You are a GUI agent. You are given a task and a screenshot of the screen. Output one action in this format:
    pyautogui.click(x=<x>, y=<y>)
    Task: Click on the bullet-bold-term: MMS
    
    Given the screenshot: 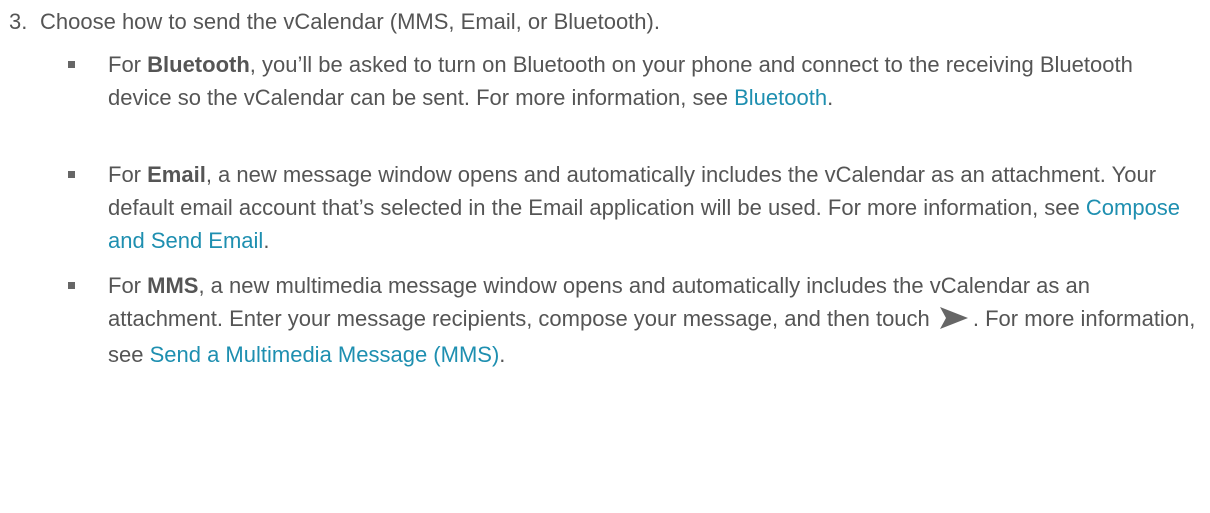 What is the action you would take?
    pyautogui.click(x=173, y=285)
    